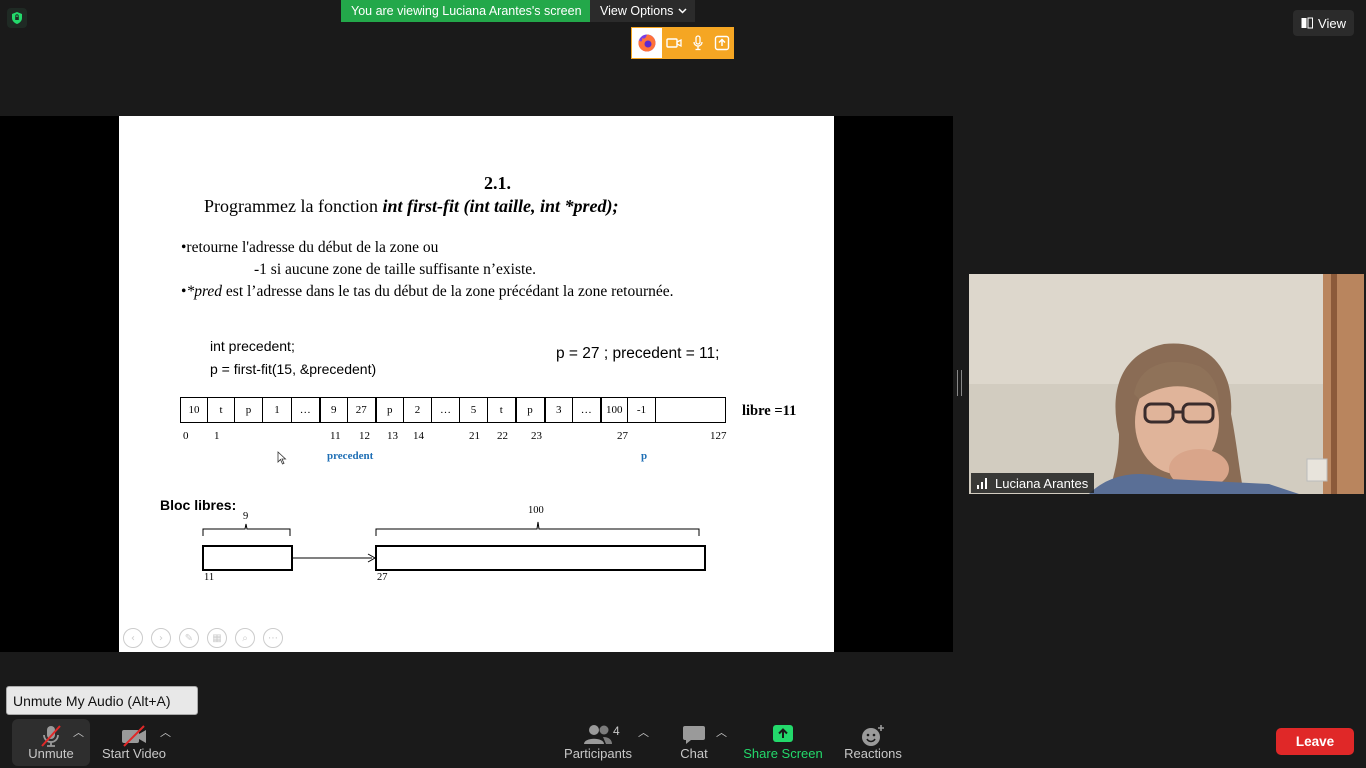 This screenshot has height=768, width=1366. Describe the element at coordinates (293, 369) in the screenshot. I see `code-line-2: p = first-fit(15, &precedent)` at that location.